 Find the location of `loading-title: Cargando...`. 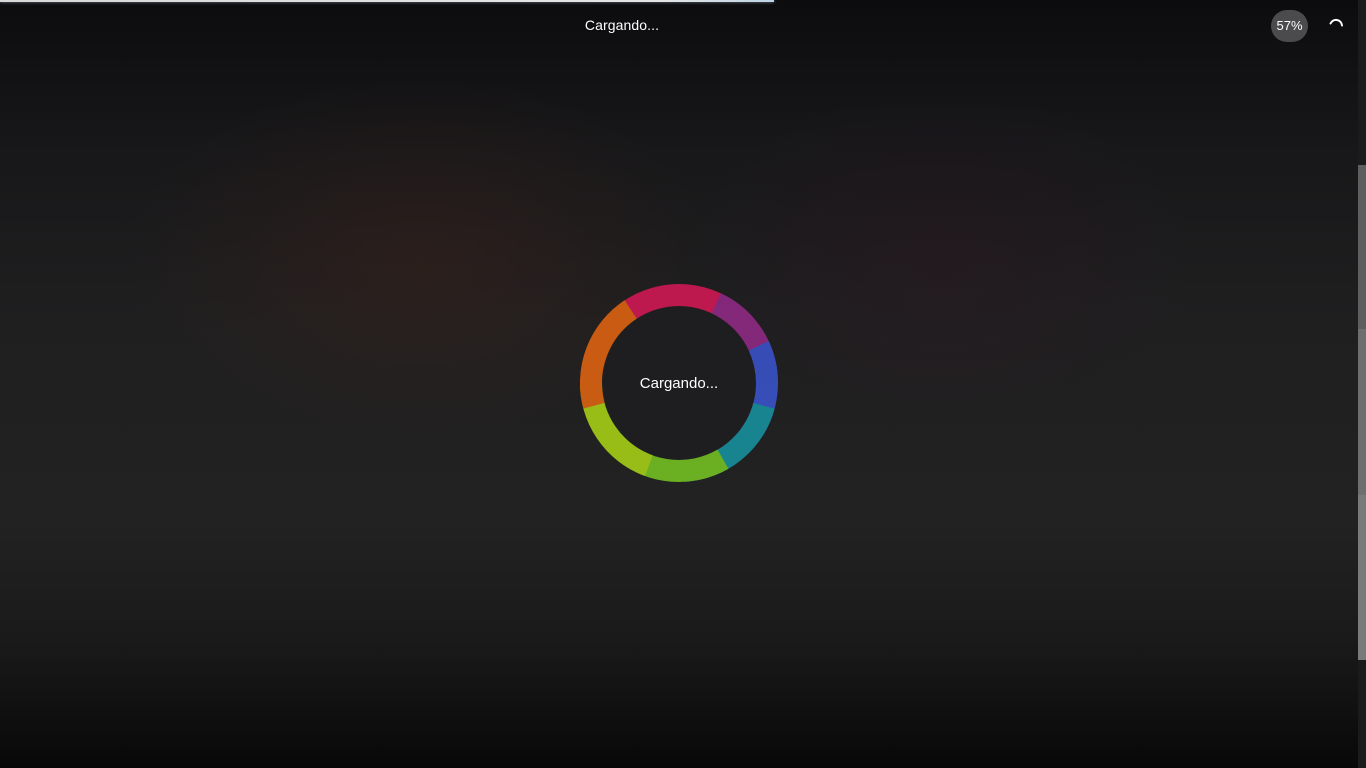

loading-title: Cargando... is located at coordinates (622, 25).